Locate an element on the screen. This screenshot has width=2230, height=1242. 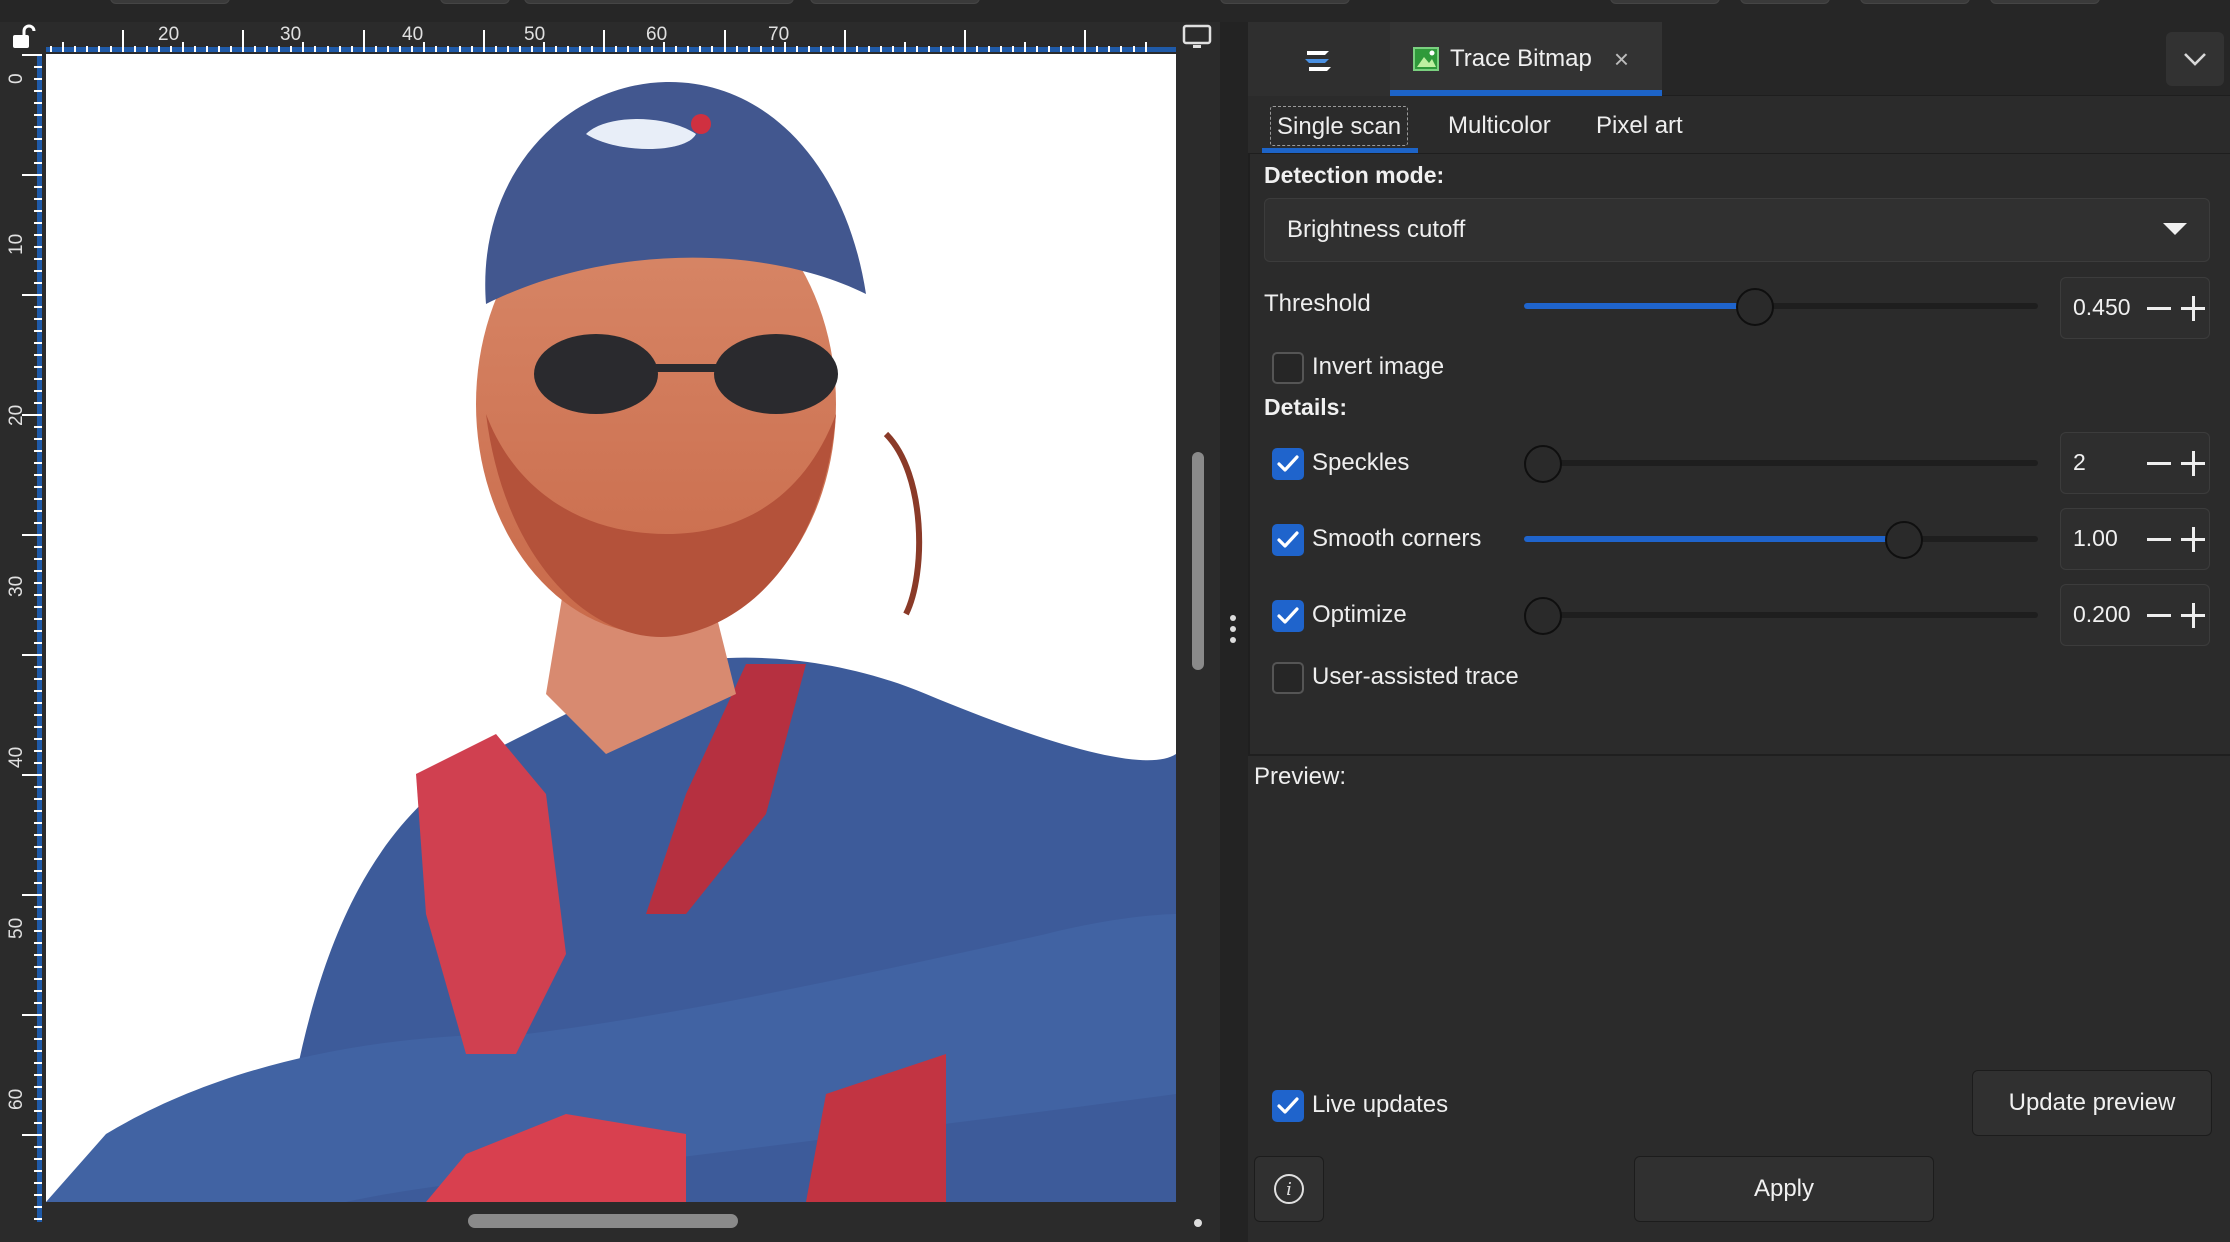
tab-trace-bitmap: Trace Bitmap × is located at coordinates (1526, 59).